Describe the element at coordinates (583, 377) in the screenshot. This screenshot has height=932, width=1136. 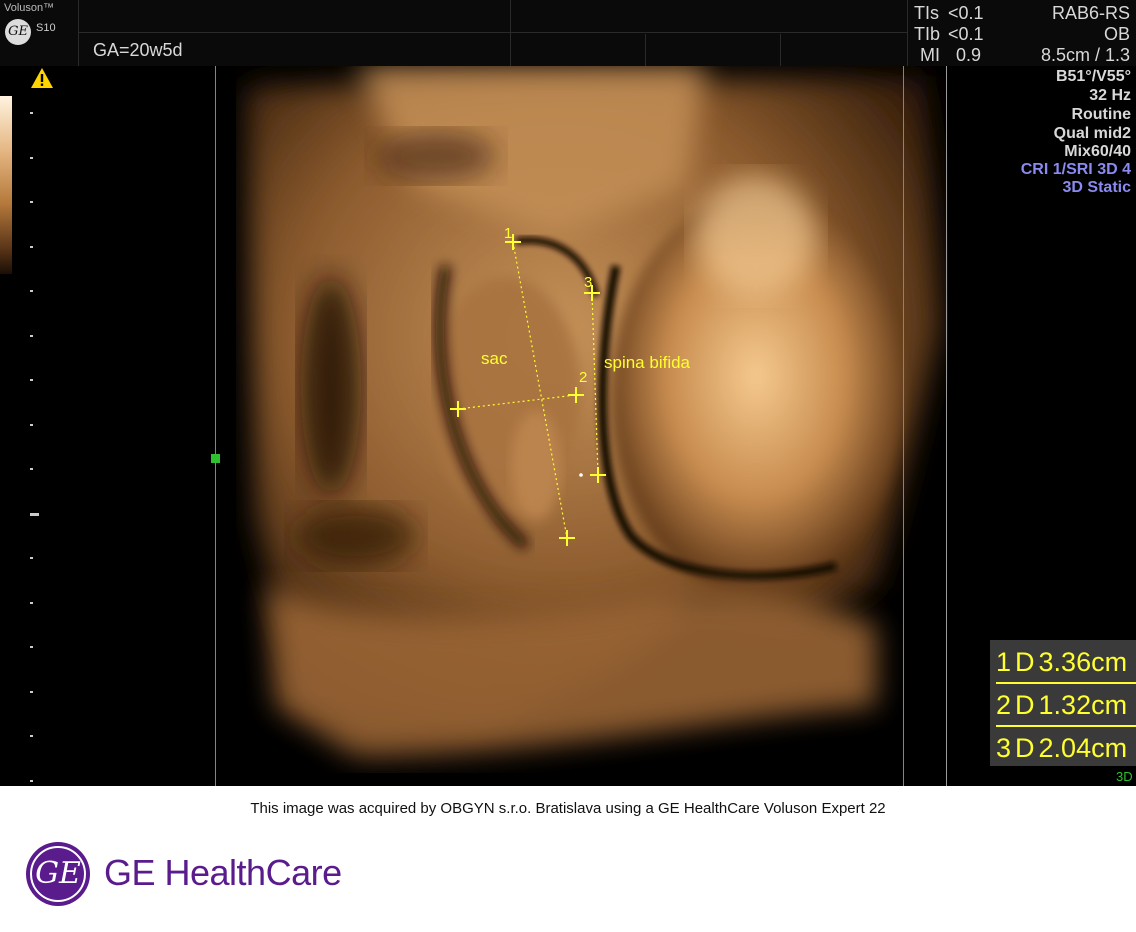
I see `caliper-2-label: 2` at that location.